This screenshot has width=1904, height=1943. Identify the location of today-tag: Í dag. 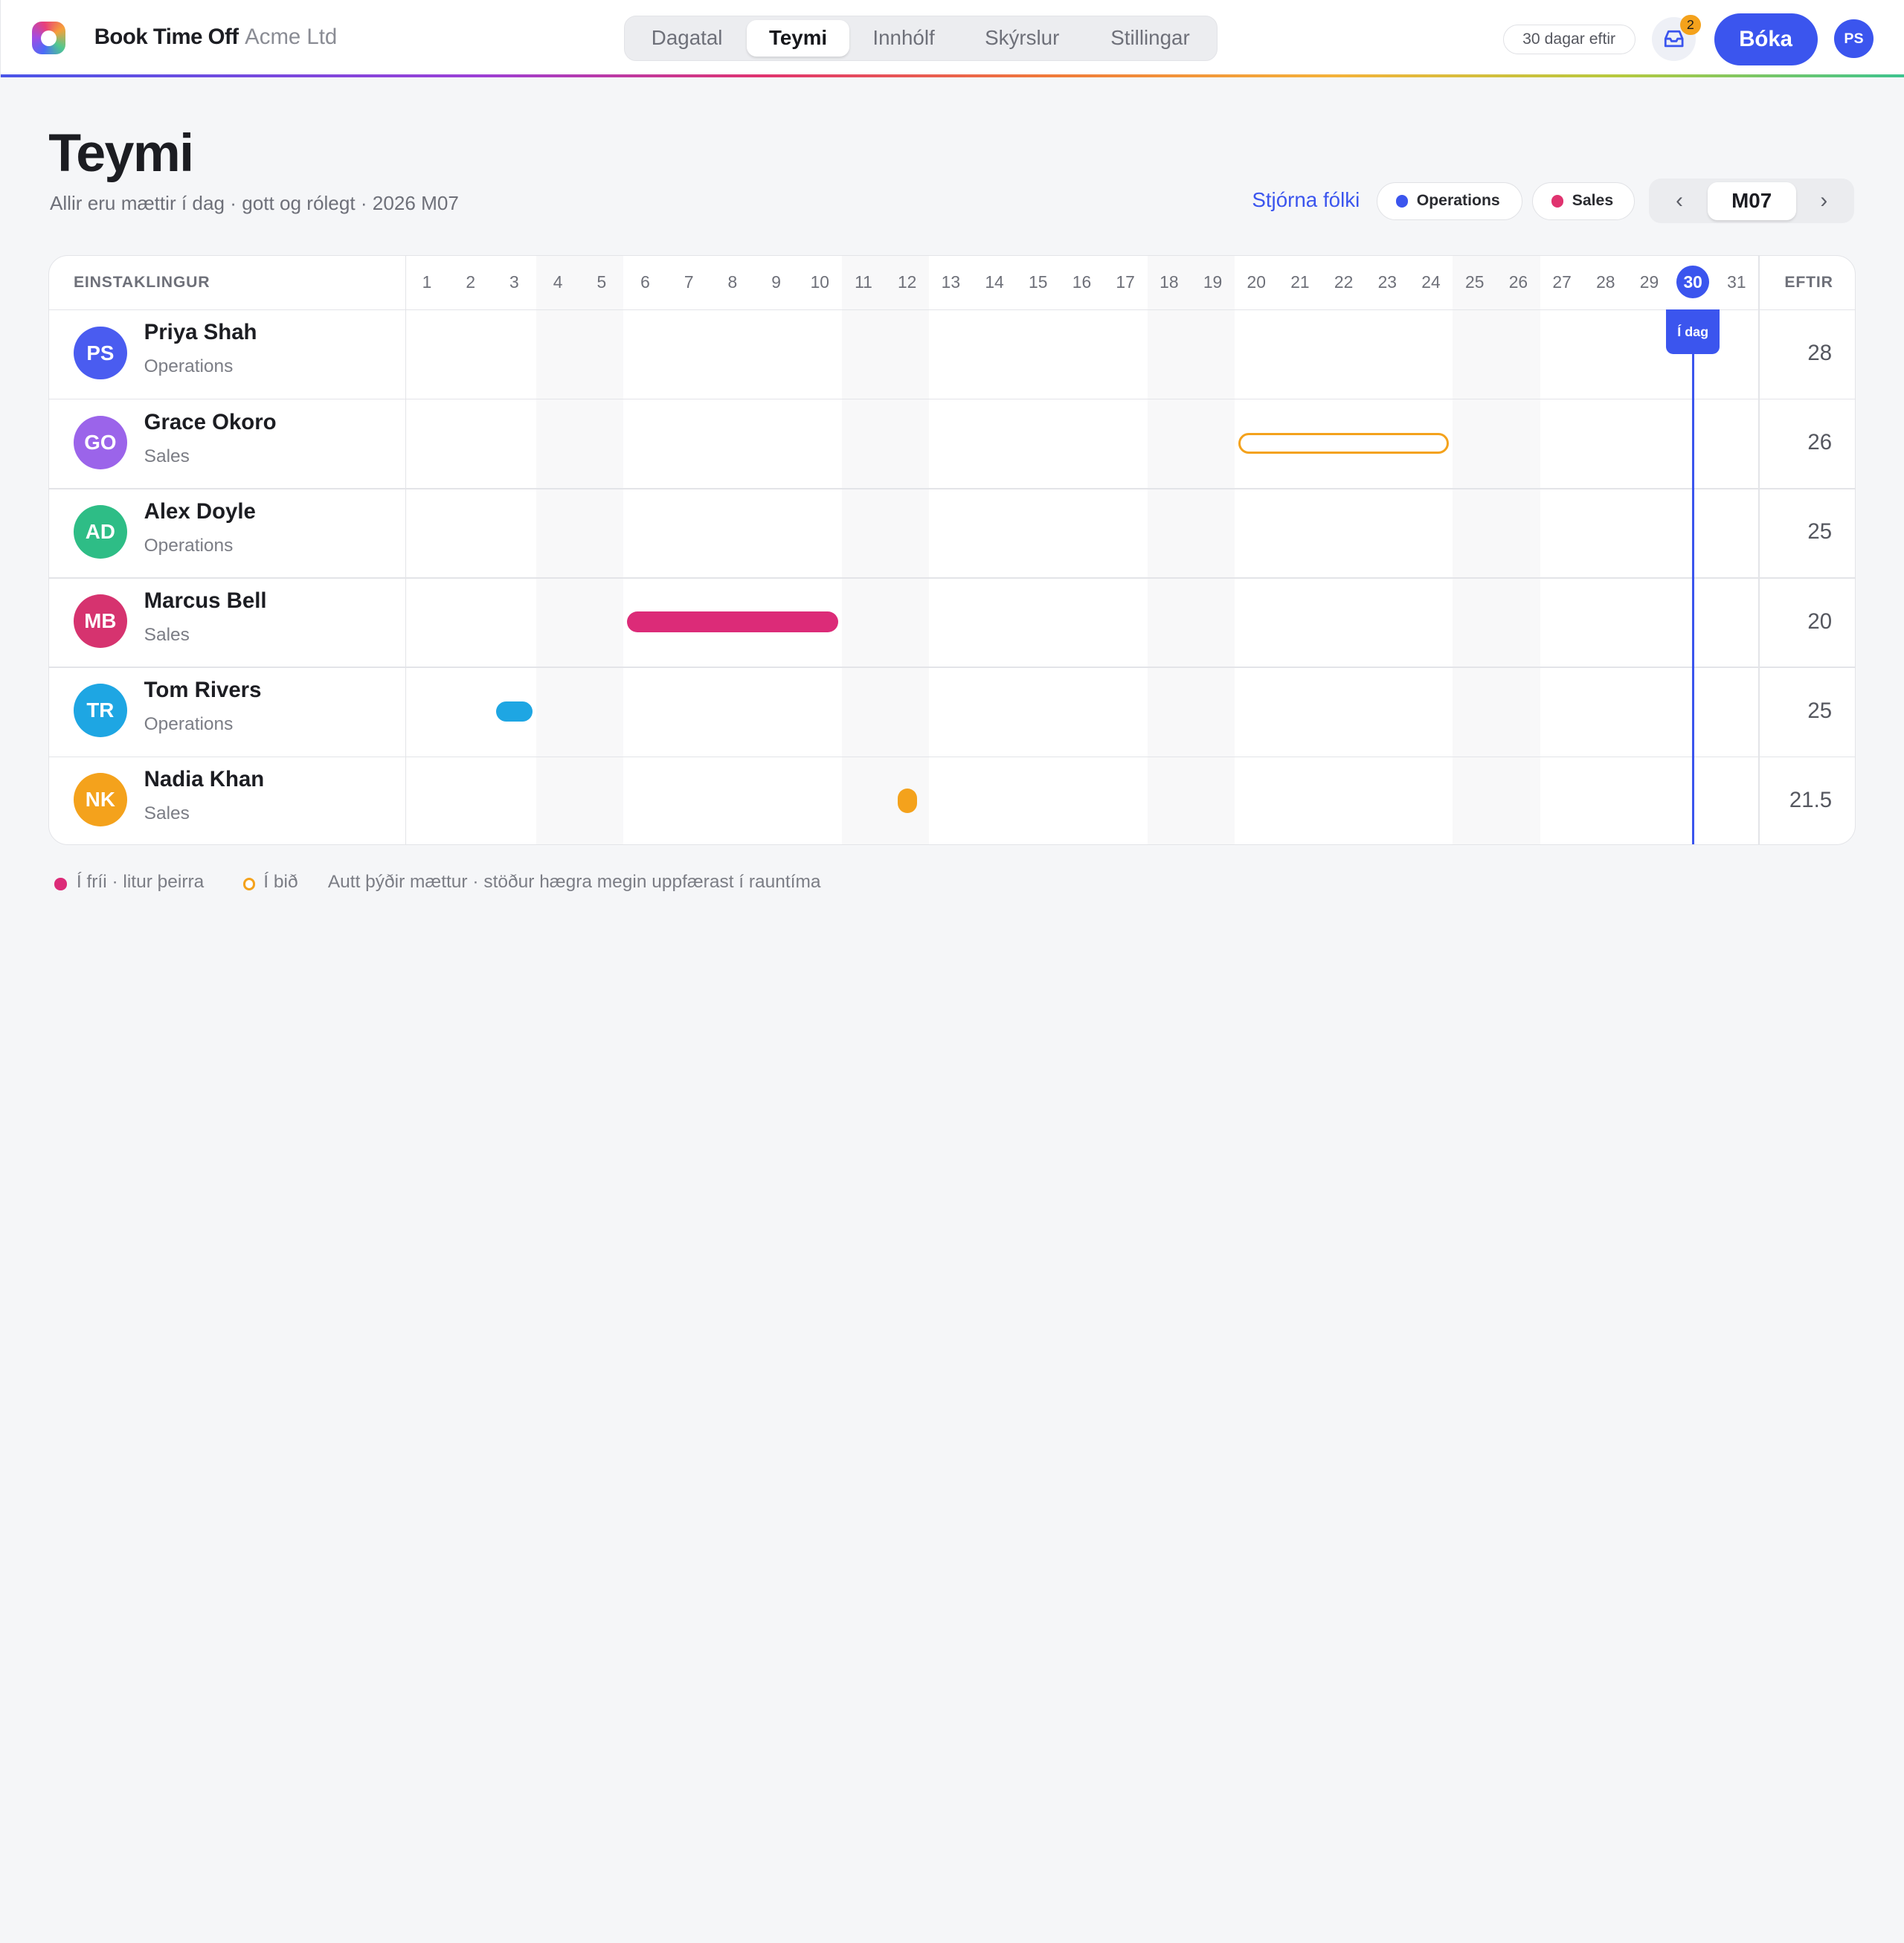
(1693, 332).